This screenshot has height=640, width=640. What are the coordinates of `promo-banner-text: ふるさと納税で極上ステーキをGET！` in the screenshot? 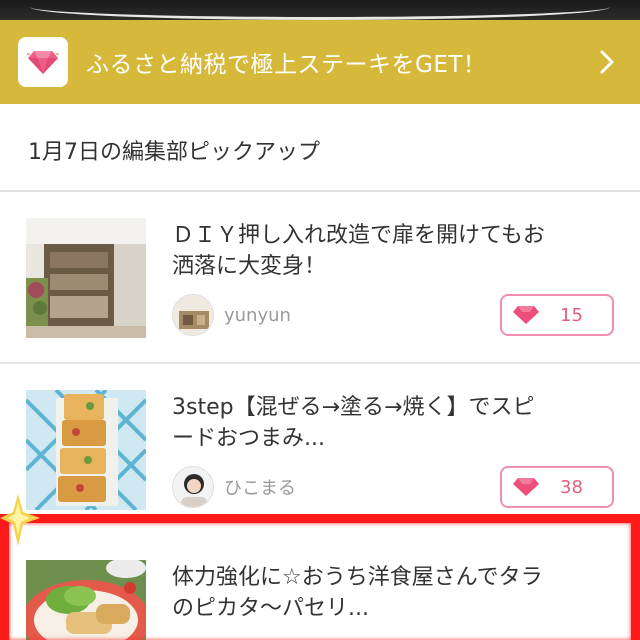 It's located at (286, 65).